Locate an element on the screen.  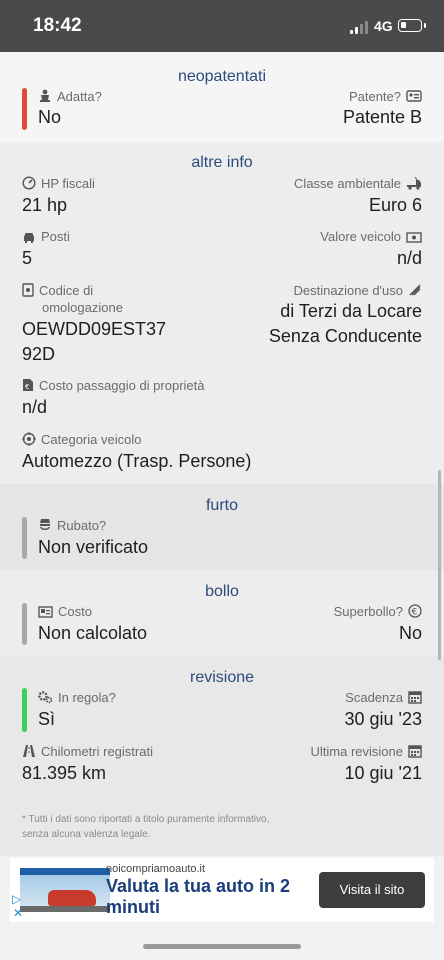
patente-value: Patente B is located at coordinates (382, 117).